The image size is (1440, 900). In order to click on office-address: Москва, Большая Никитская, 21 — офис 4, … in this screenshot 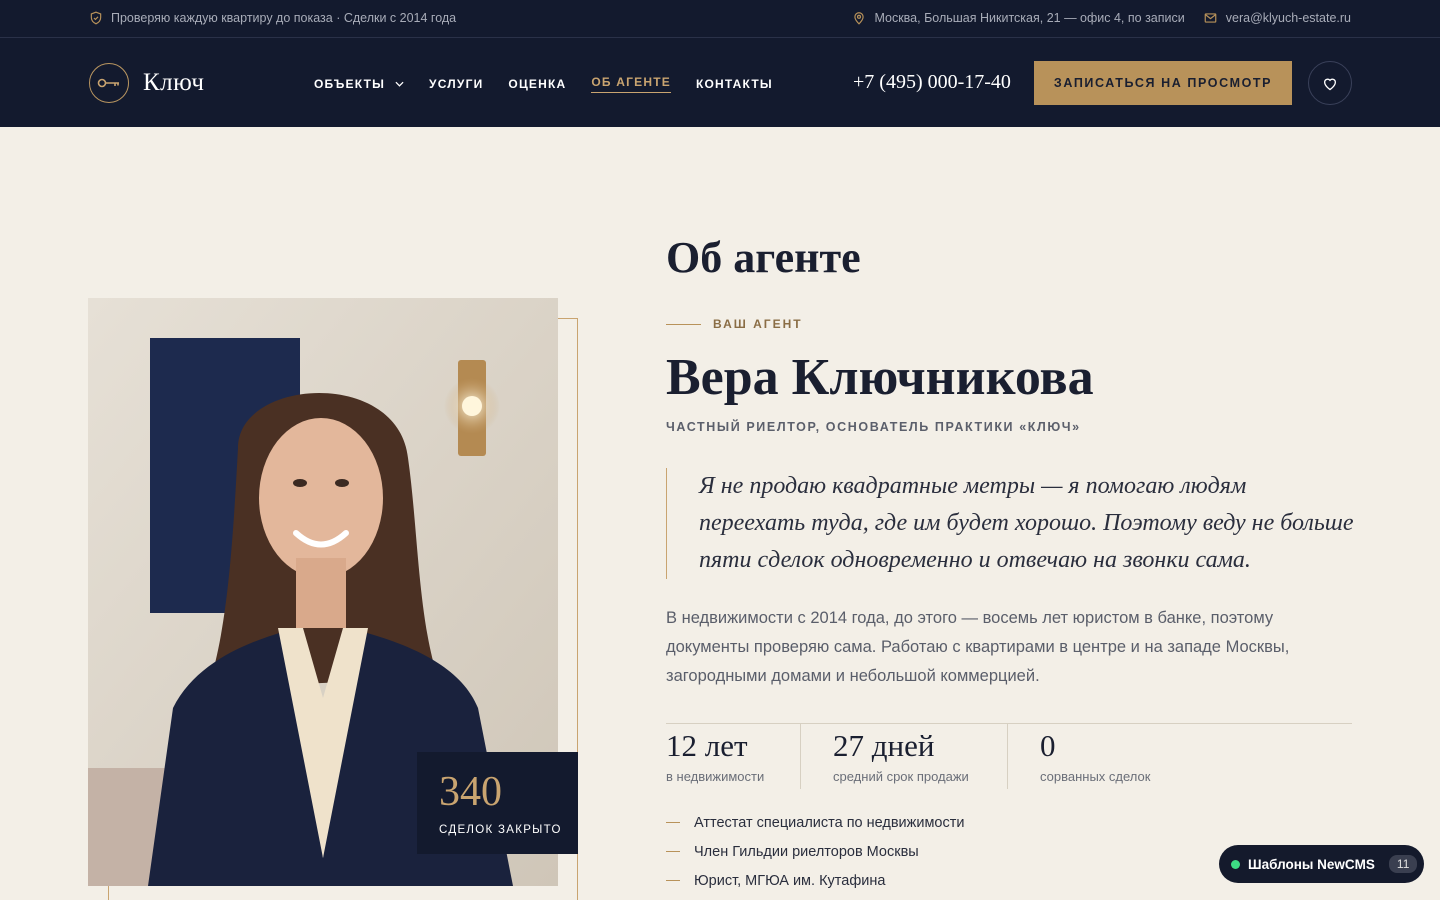, I will do `click(1018, 18)`.